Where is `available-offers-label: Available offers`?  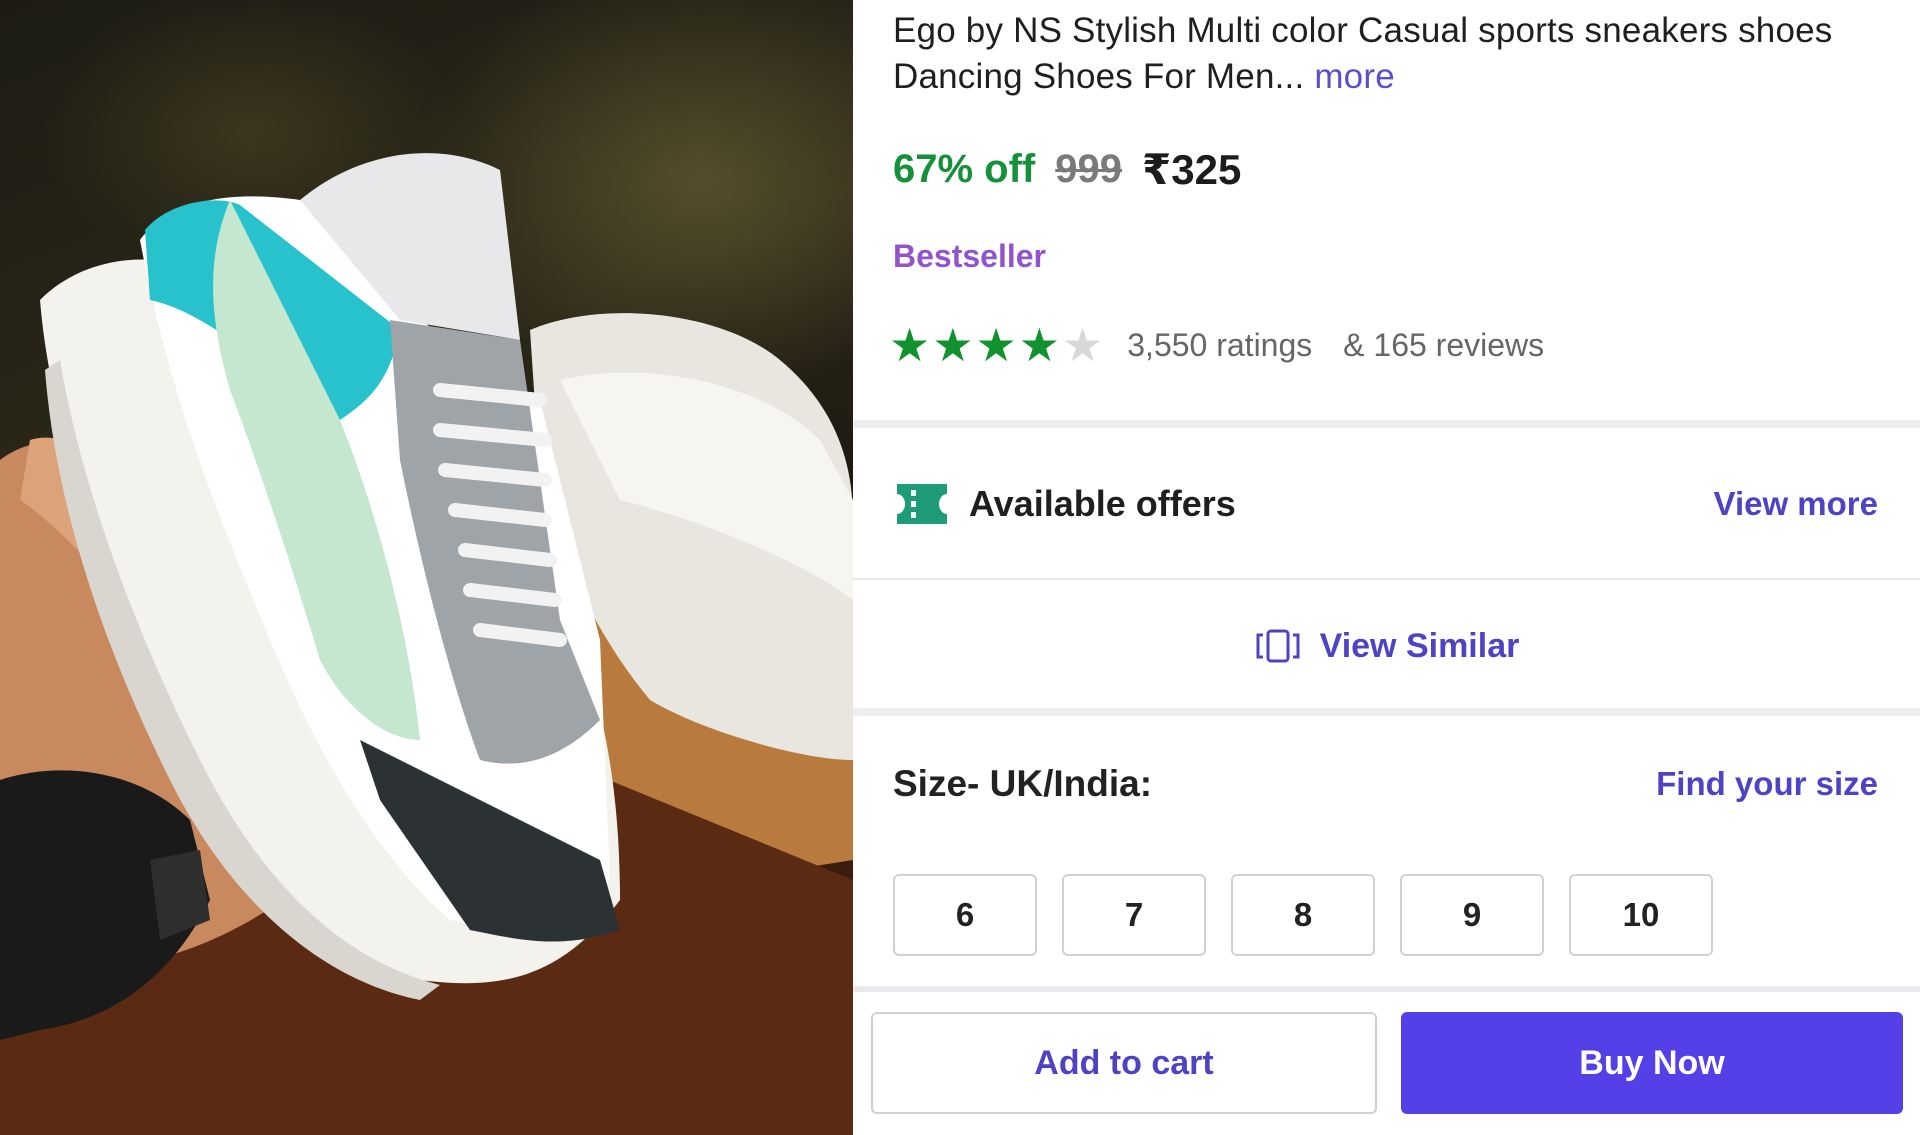
available-offers-label: Available offers is located at coordinates (1102, 503).